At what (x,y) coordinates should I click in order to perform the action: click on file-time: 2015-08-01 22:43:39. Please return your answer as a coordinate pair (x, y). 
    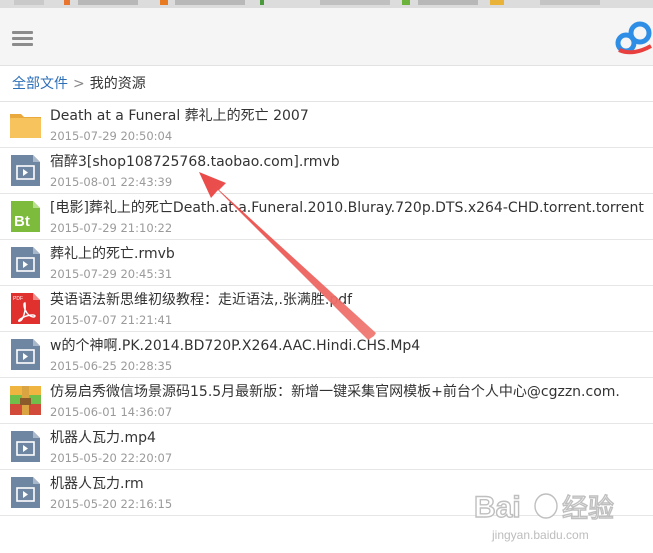
    Looking at the image, I should click on (111, 182).